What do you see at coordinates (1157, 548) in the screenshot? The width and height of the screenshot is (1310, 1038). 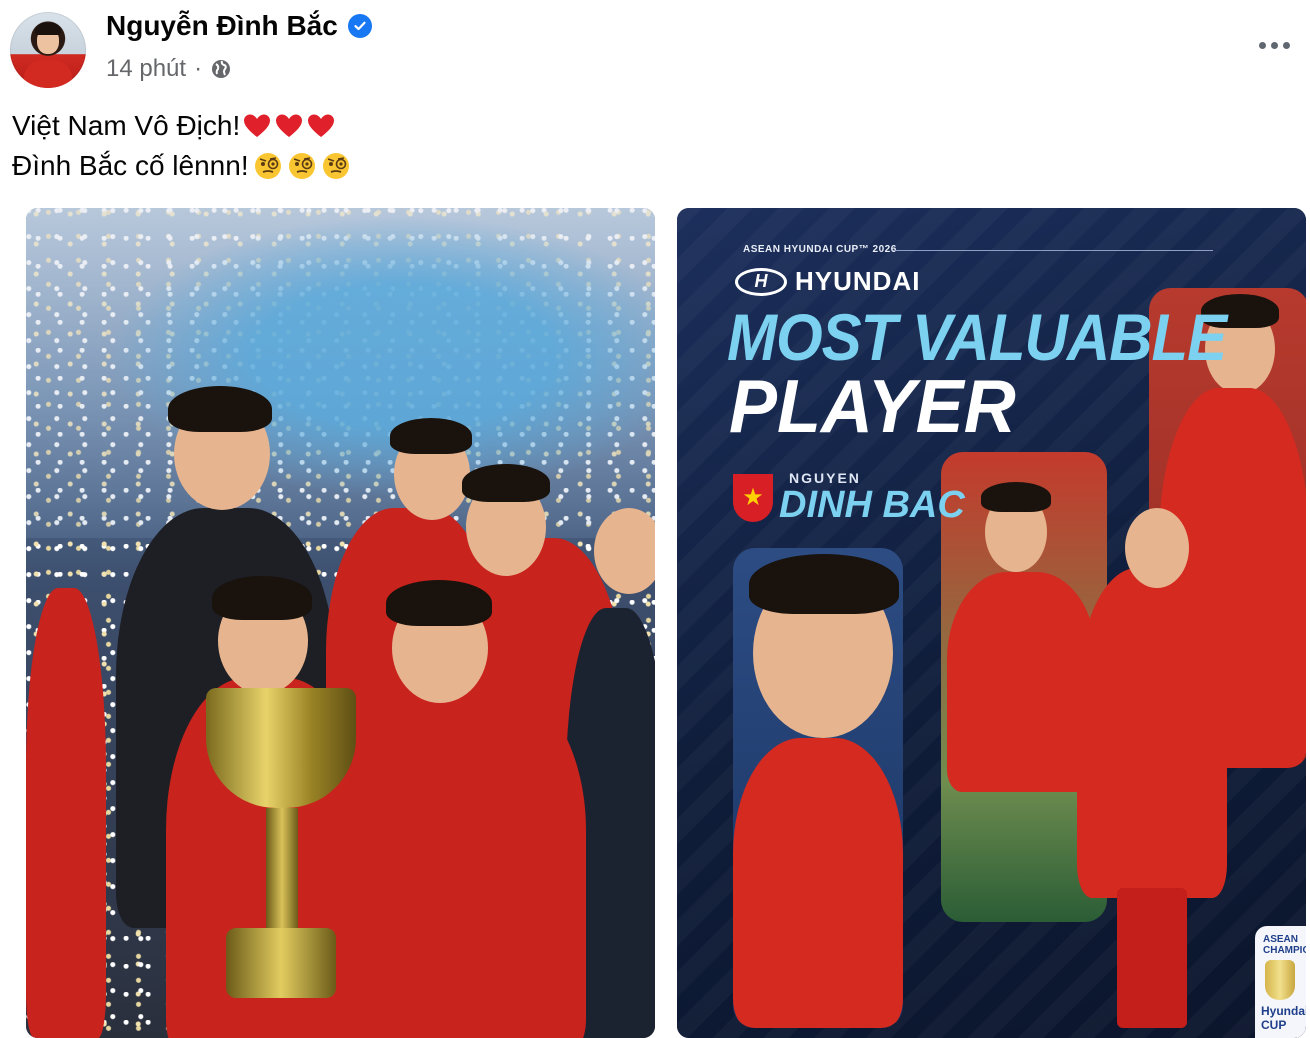 I see `player-head` at bounding box center [1157, 548].